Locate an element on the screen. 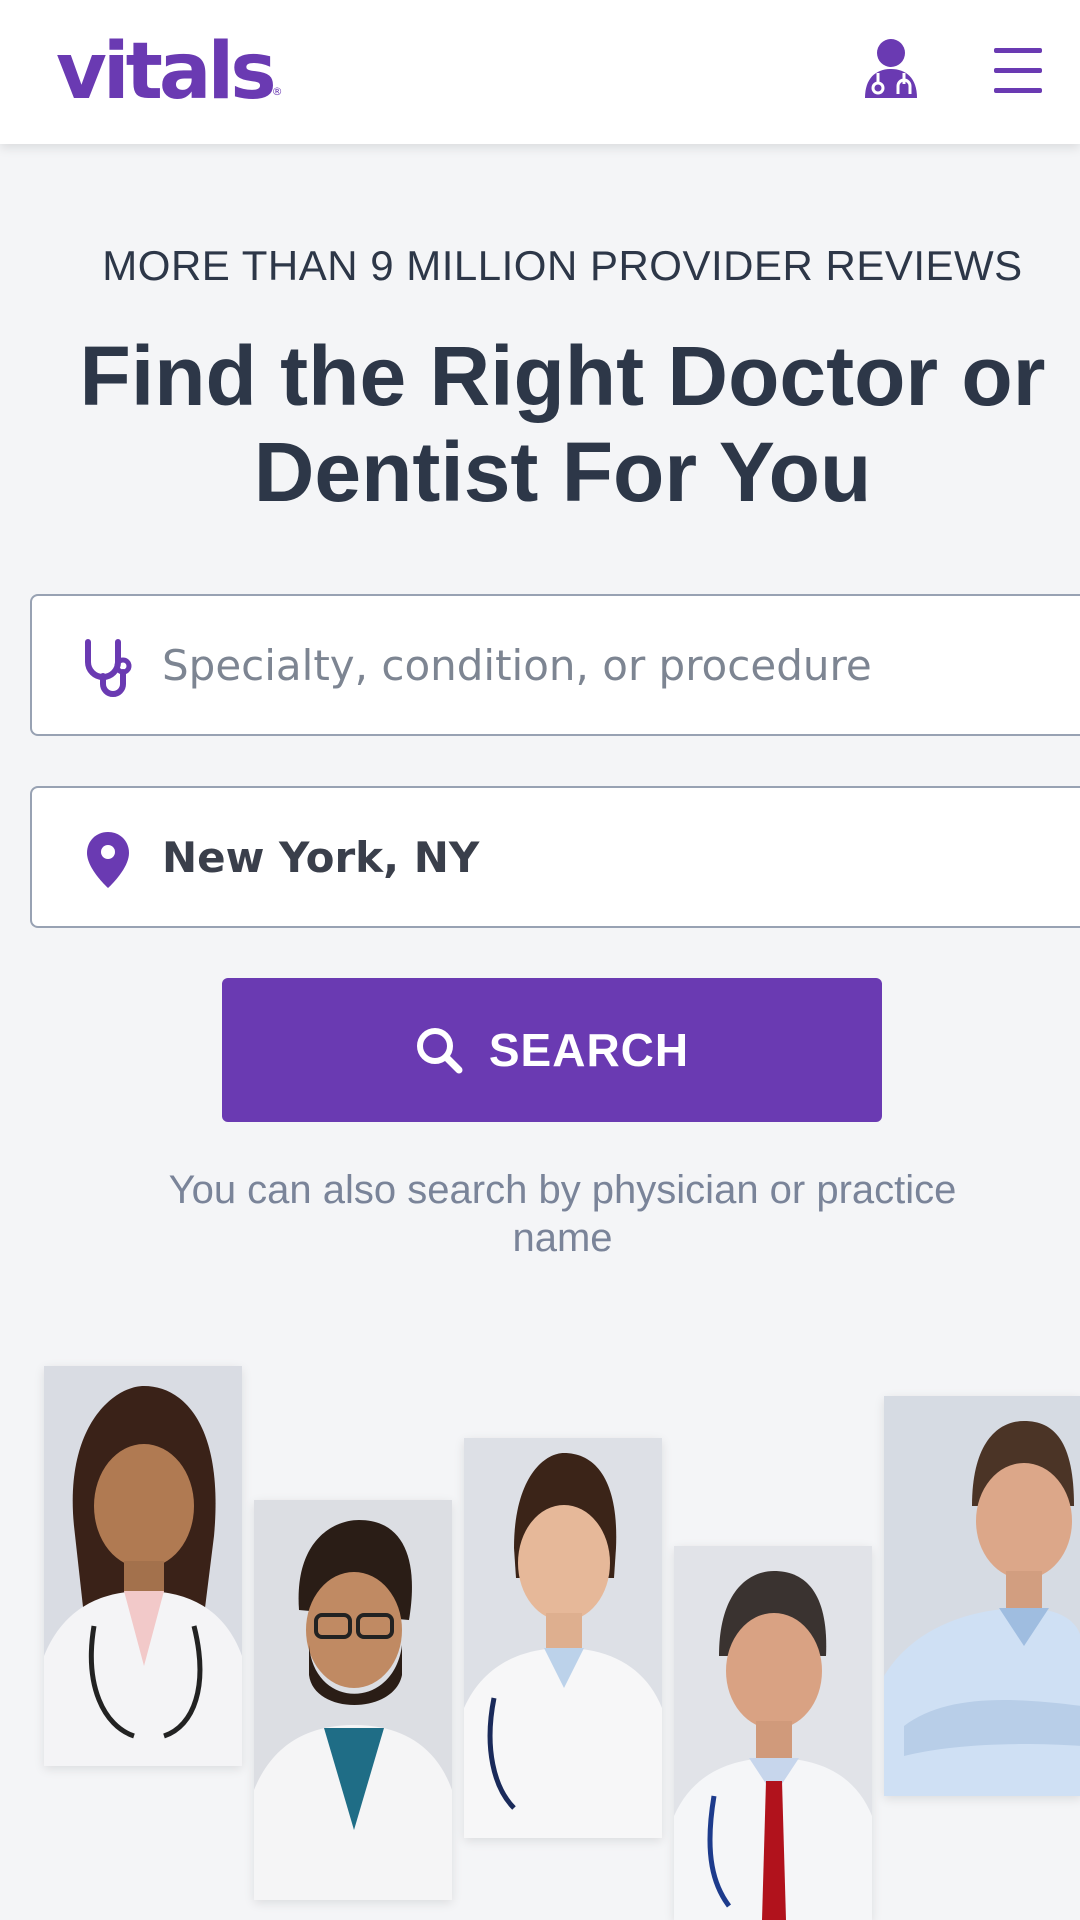 The image size is (1080, 1920). logo-text: vitals is located at coordinates (166, 72).